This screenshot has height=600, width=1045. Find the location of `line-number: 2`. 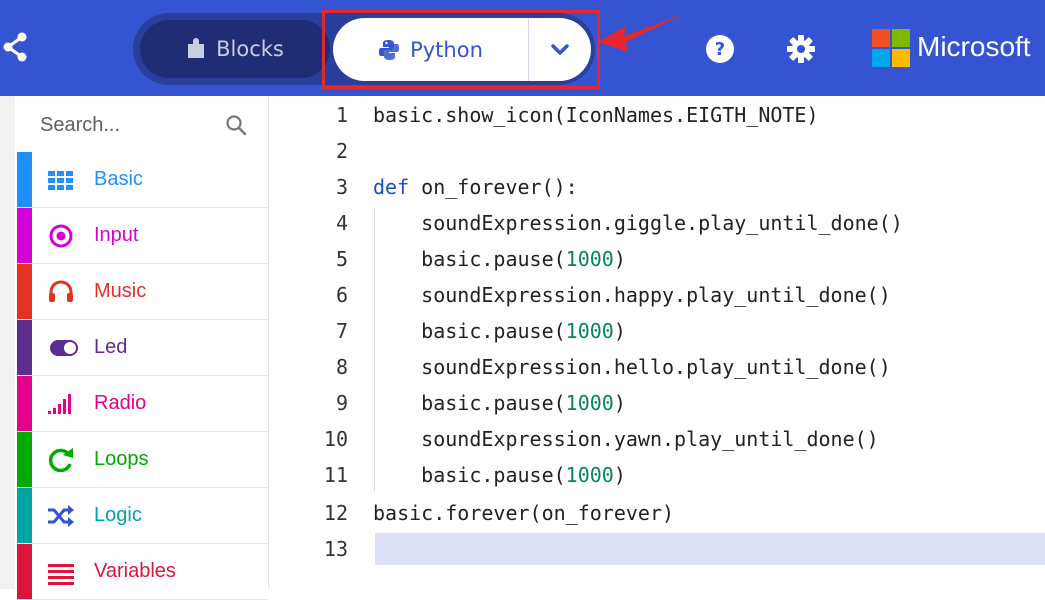

line-number: 2 is located at coordinates (341, 151).